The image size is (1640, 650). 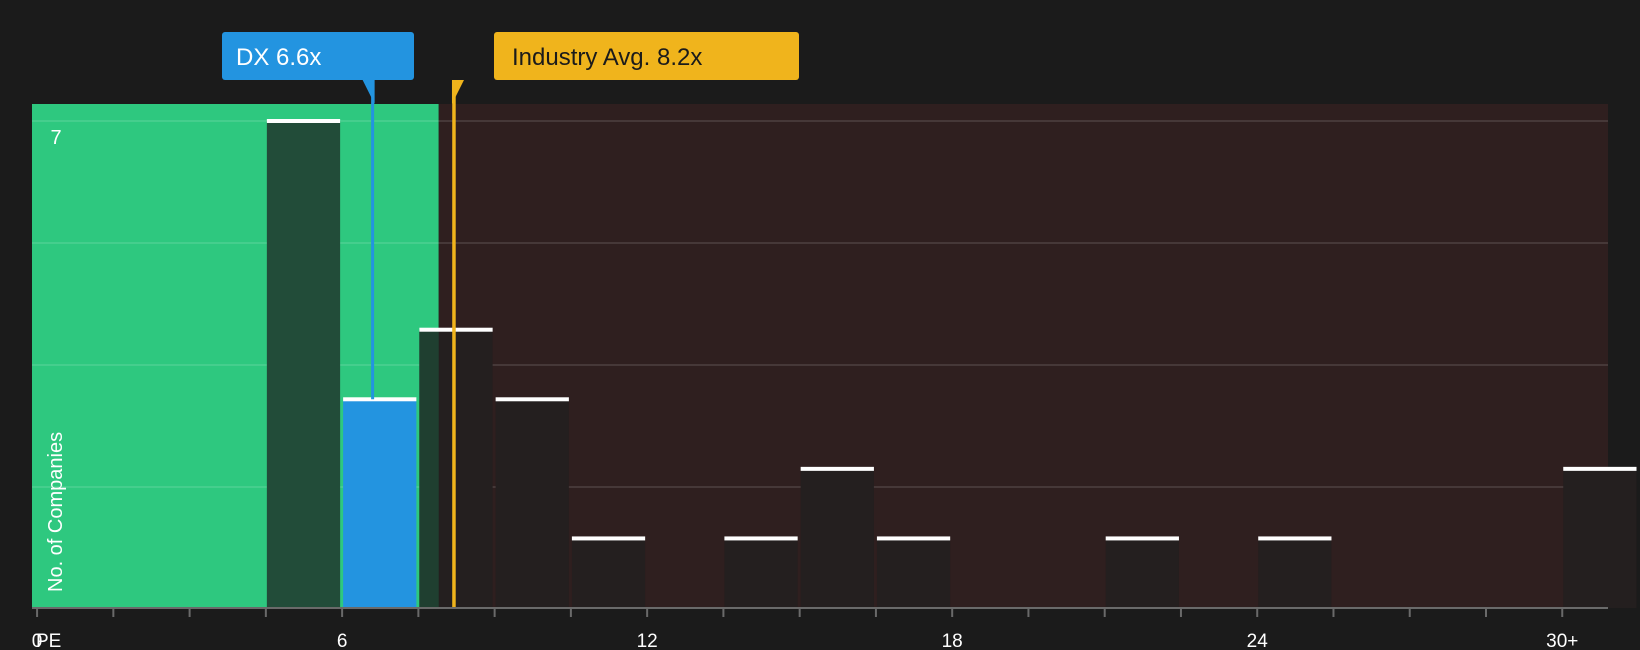 I want to click on x-axis-prefix-label: PE, so click(x=48, y=640).